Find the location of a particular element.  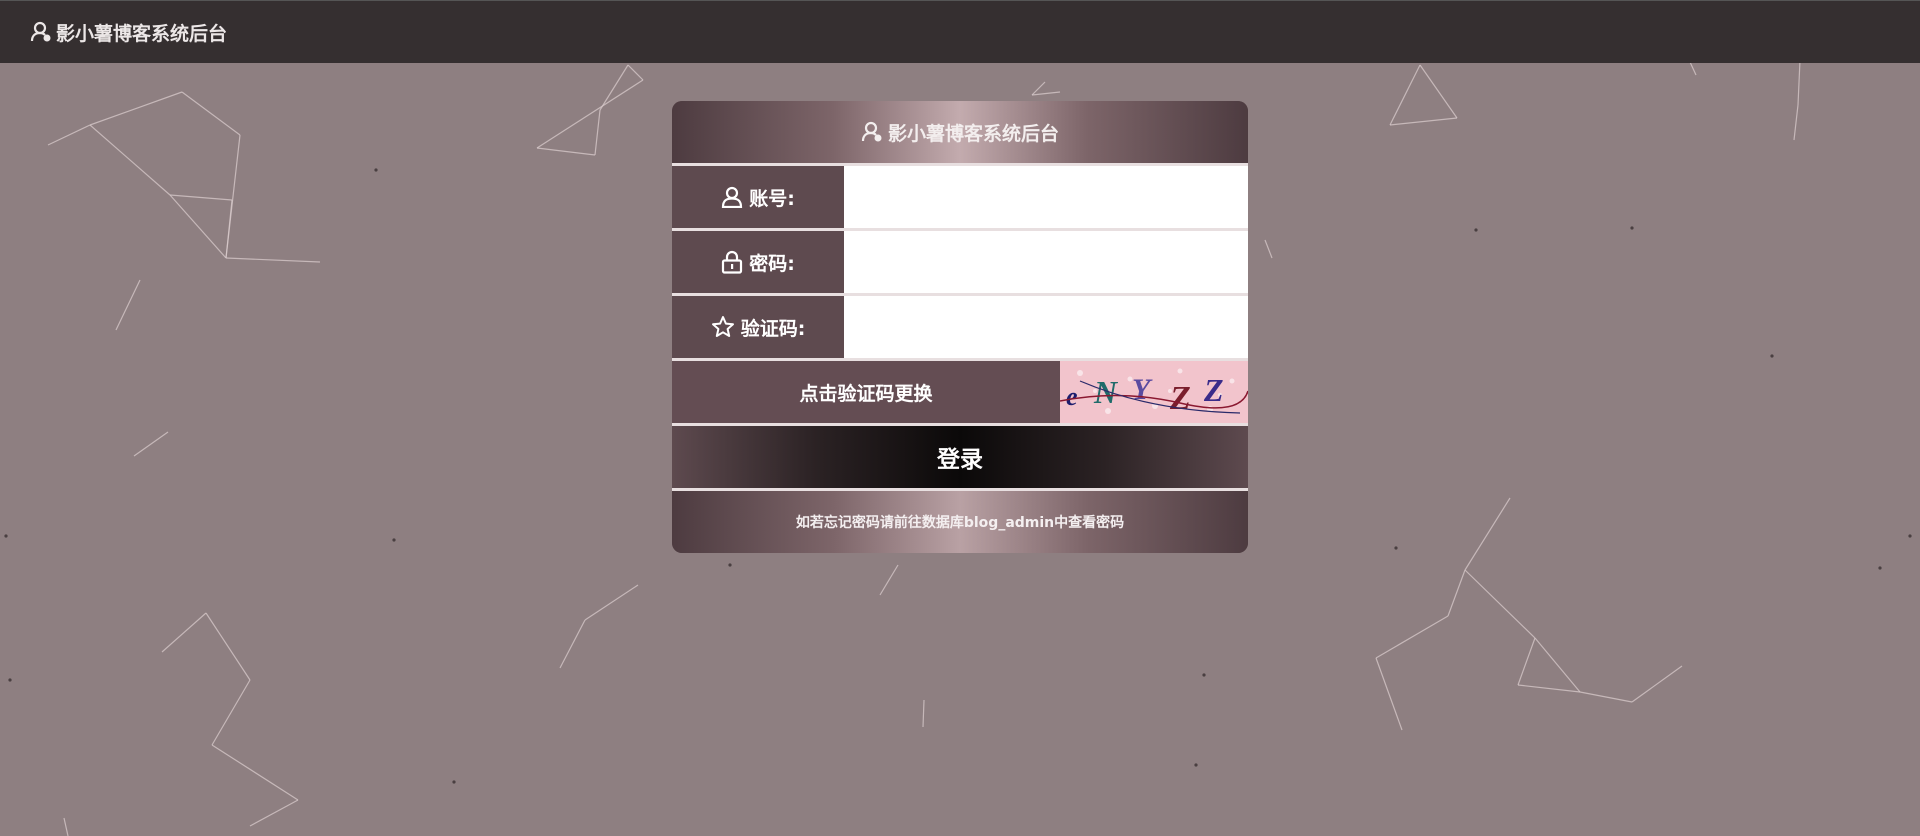

password-input is located at coordinates (1046, 262).